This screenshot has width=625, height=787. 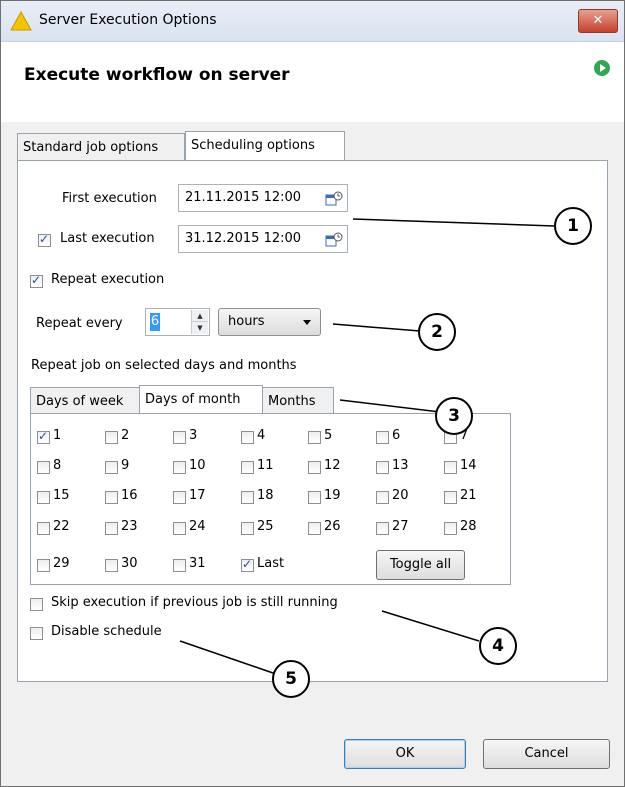 I want to click on day-label: 27, so click(x=400, y=526).